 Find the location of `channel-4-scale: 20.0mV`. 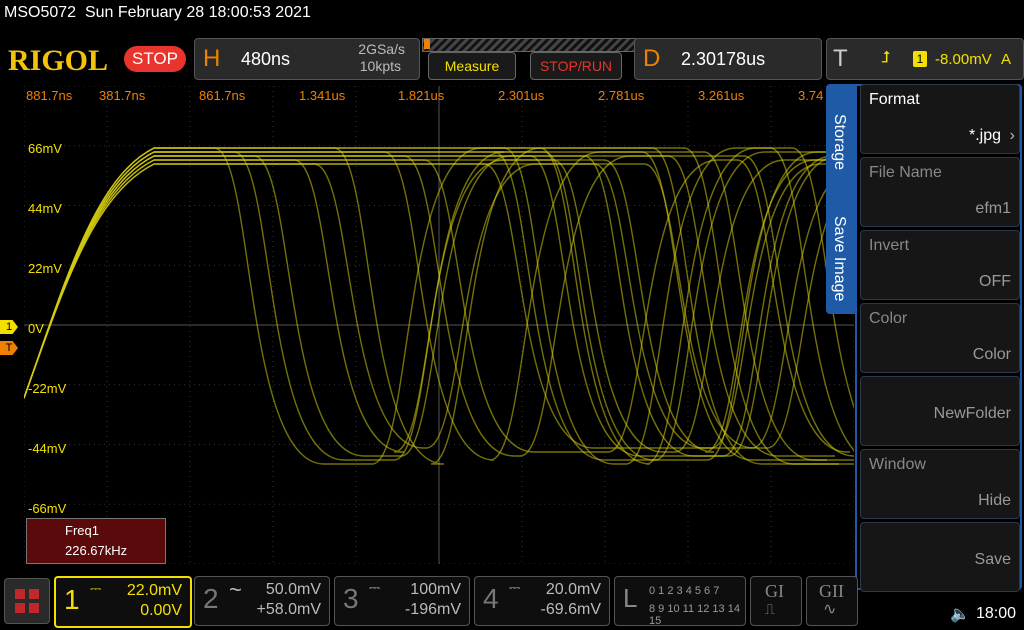

channel-4-scale: 20.0mV is located at coordinates (573, 589).